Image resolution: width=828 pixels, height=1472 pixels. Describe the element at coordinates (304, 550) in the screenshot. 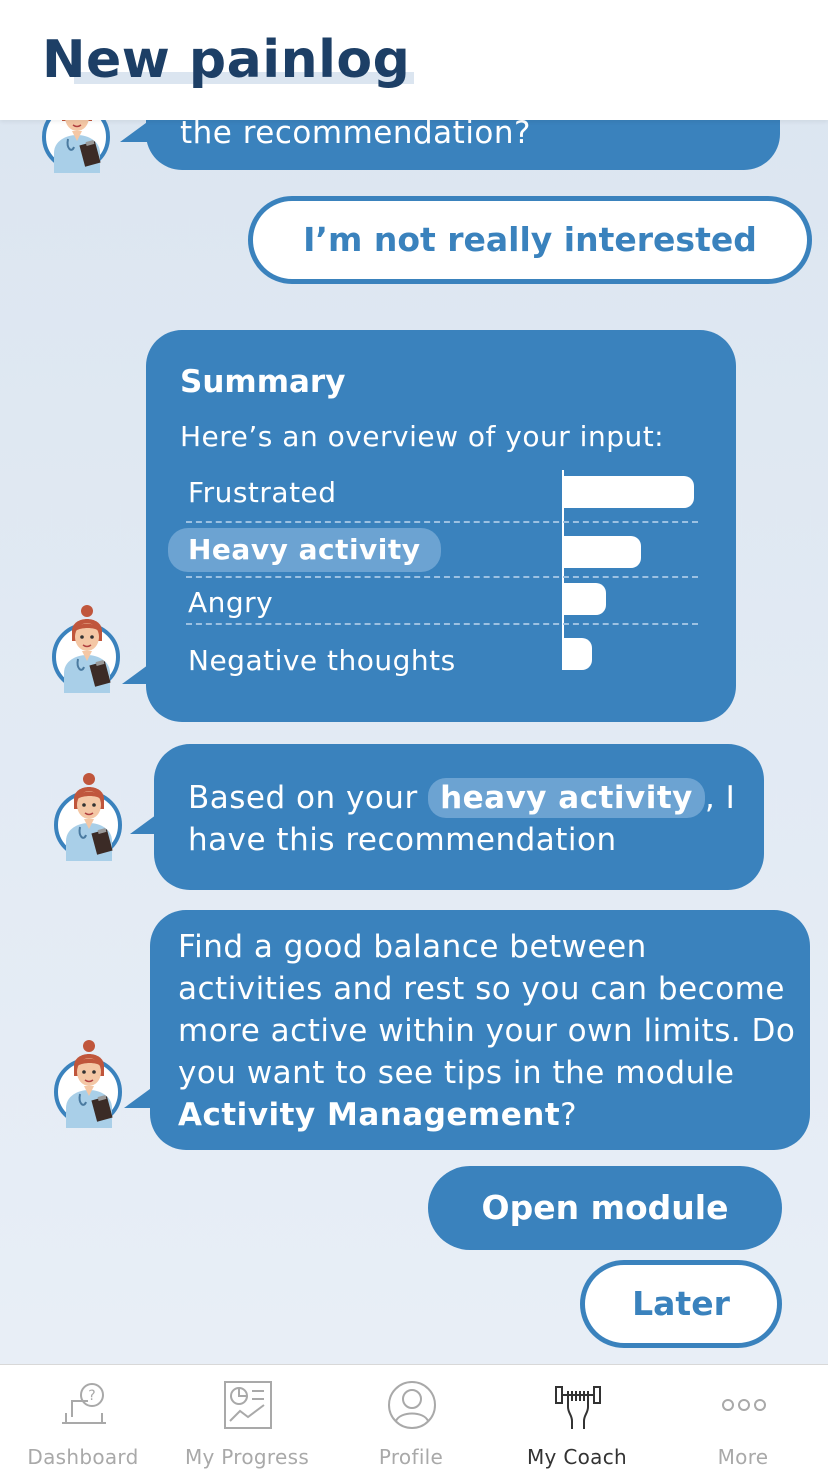

I see `summary-row-label-highlighted: Heavy activity` at that location.